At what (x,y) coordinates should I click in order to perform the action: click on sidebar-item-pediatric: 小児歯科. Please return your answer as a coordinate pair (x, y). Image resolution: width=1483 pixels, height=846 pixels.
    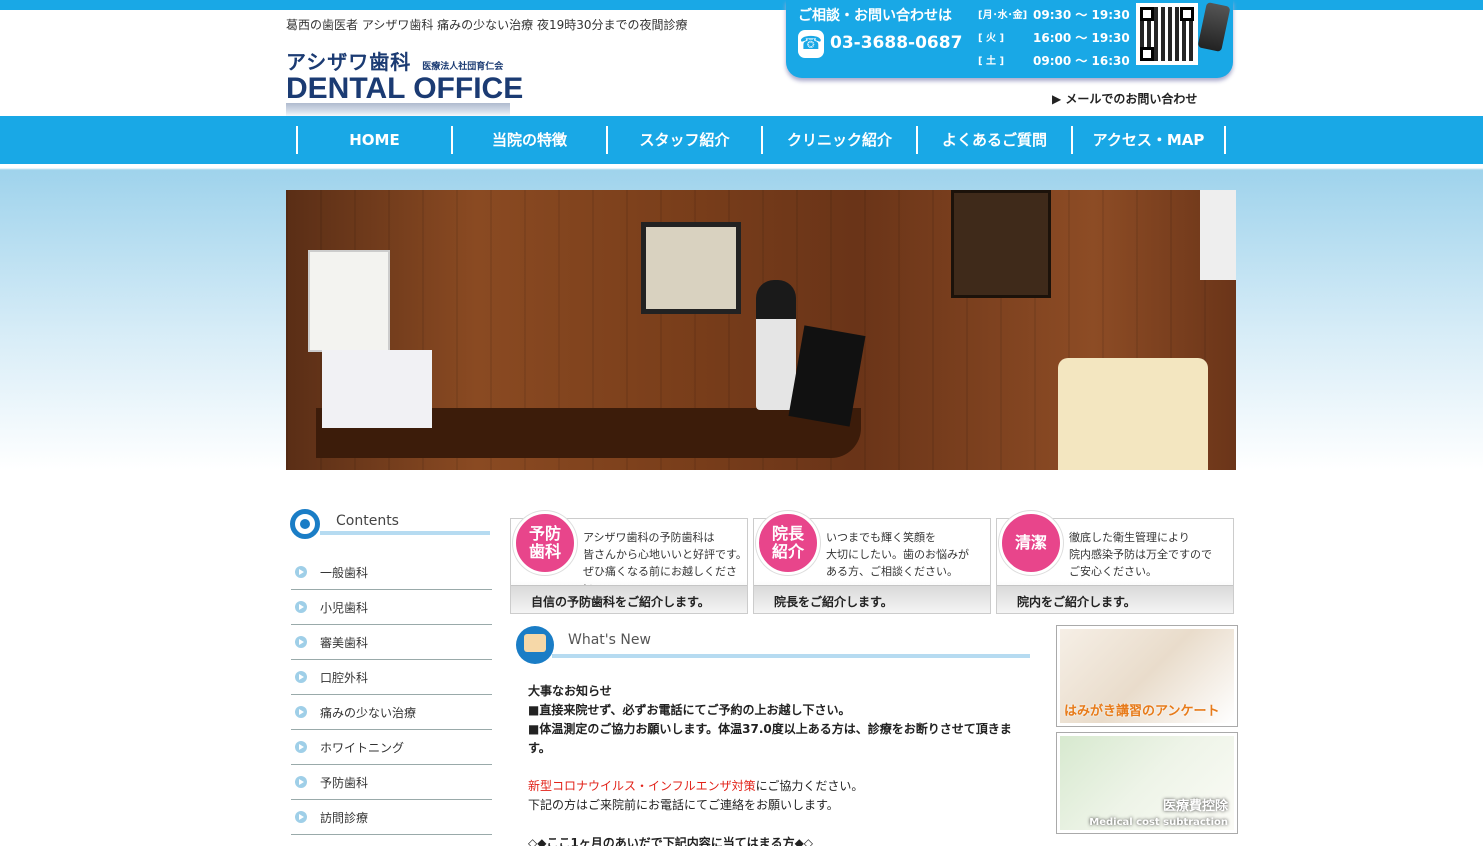
    Looking at the image, I should click on (391, 607).